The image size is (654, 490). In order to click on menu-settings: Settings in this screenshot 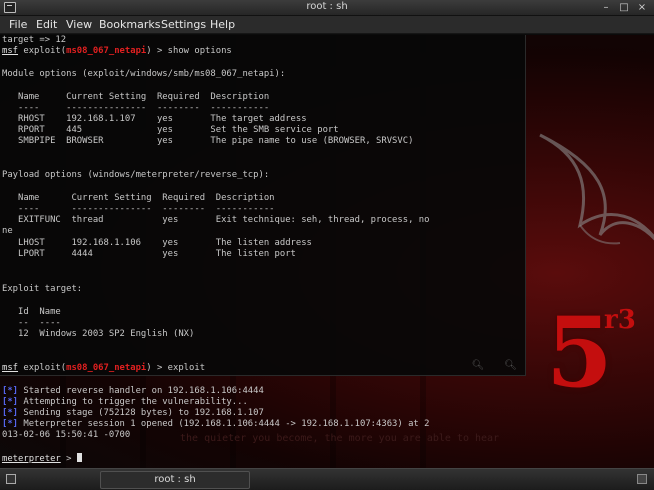, I will do `click(183, 24)`.